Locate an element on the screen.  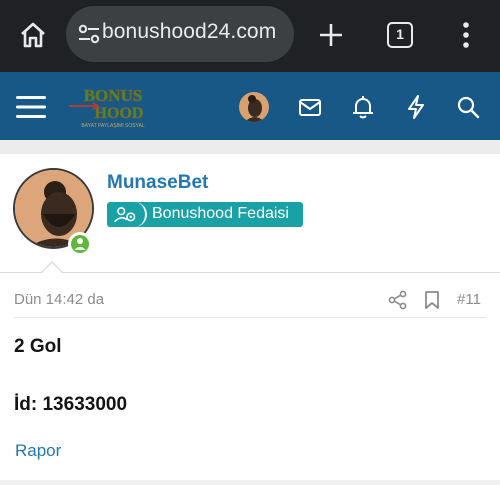
user-rank-badge: Bonushood Fedaisi is located at coordinates (205, 214).